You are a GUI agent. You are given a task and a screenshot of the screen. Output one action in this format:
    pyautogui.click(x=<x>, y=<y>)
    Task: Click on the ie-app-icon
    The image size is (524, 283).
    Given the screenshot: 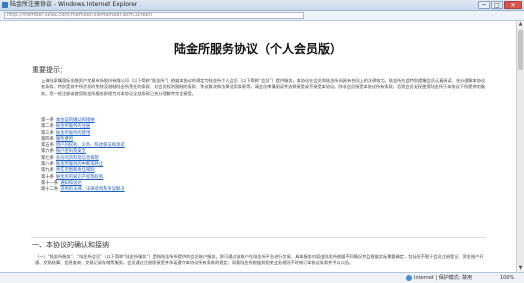 What is the action you would take?
    pyautogui.click(x=5, y=5)
    